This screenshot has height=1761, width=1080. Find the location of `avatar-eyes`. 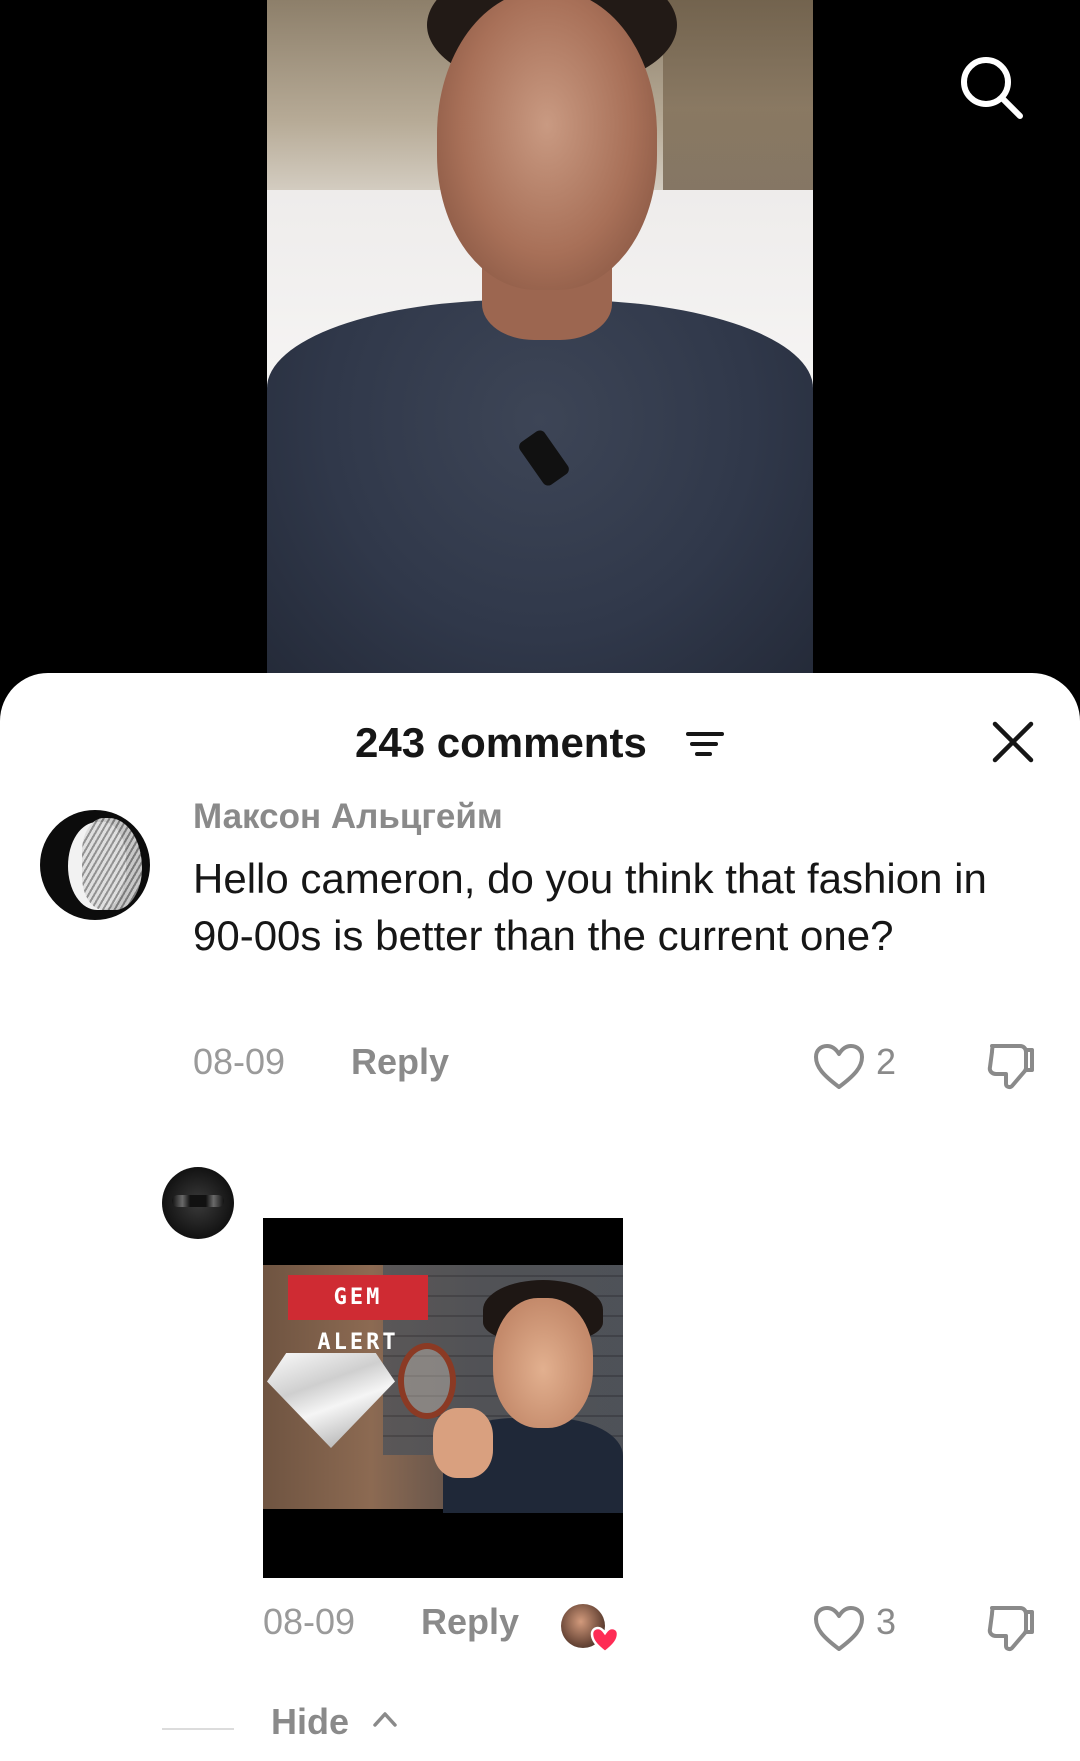

avatar-eyes is located at coordinates (198, 1201).